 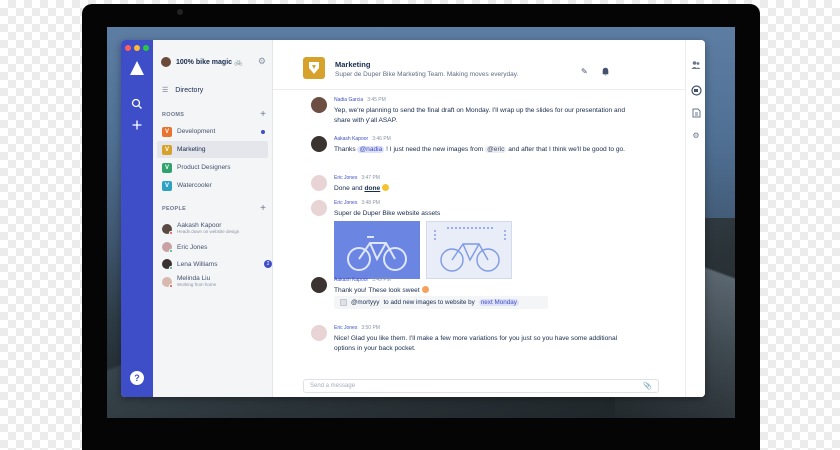 I want to click on room-title: Marketing, so click(x=353, y=64).